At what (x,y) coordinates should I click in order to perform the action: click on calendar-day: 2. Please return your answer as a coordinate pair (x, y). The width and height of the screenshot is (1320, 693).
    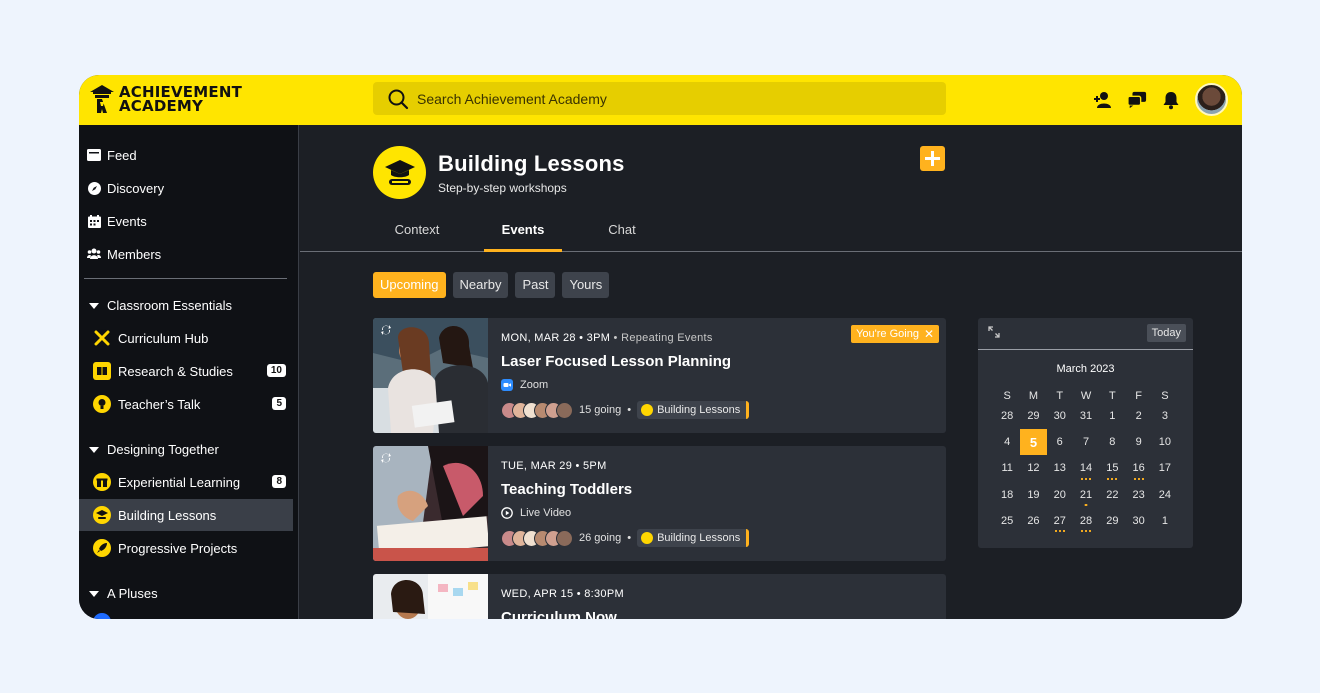
    Looking at the image, I should click on (1138, 416).